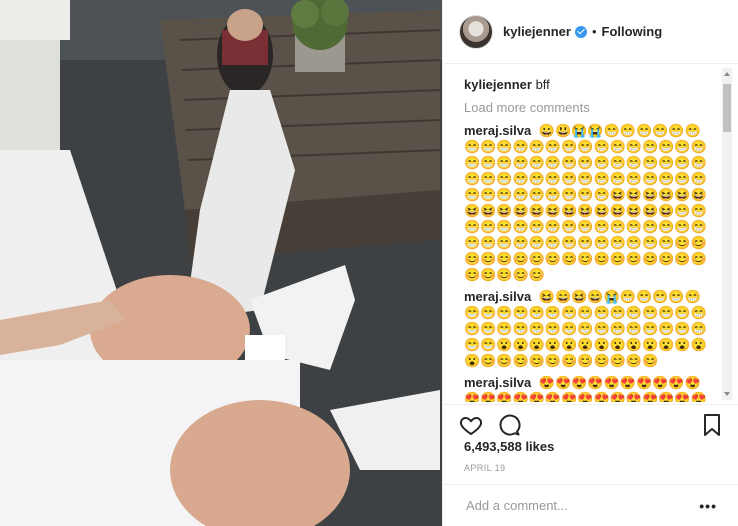  Describe the element at coordinates (727, 234) in the screenshot. I see `comments-scrollbar` at that location.